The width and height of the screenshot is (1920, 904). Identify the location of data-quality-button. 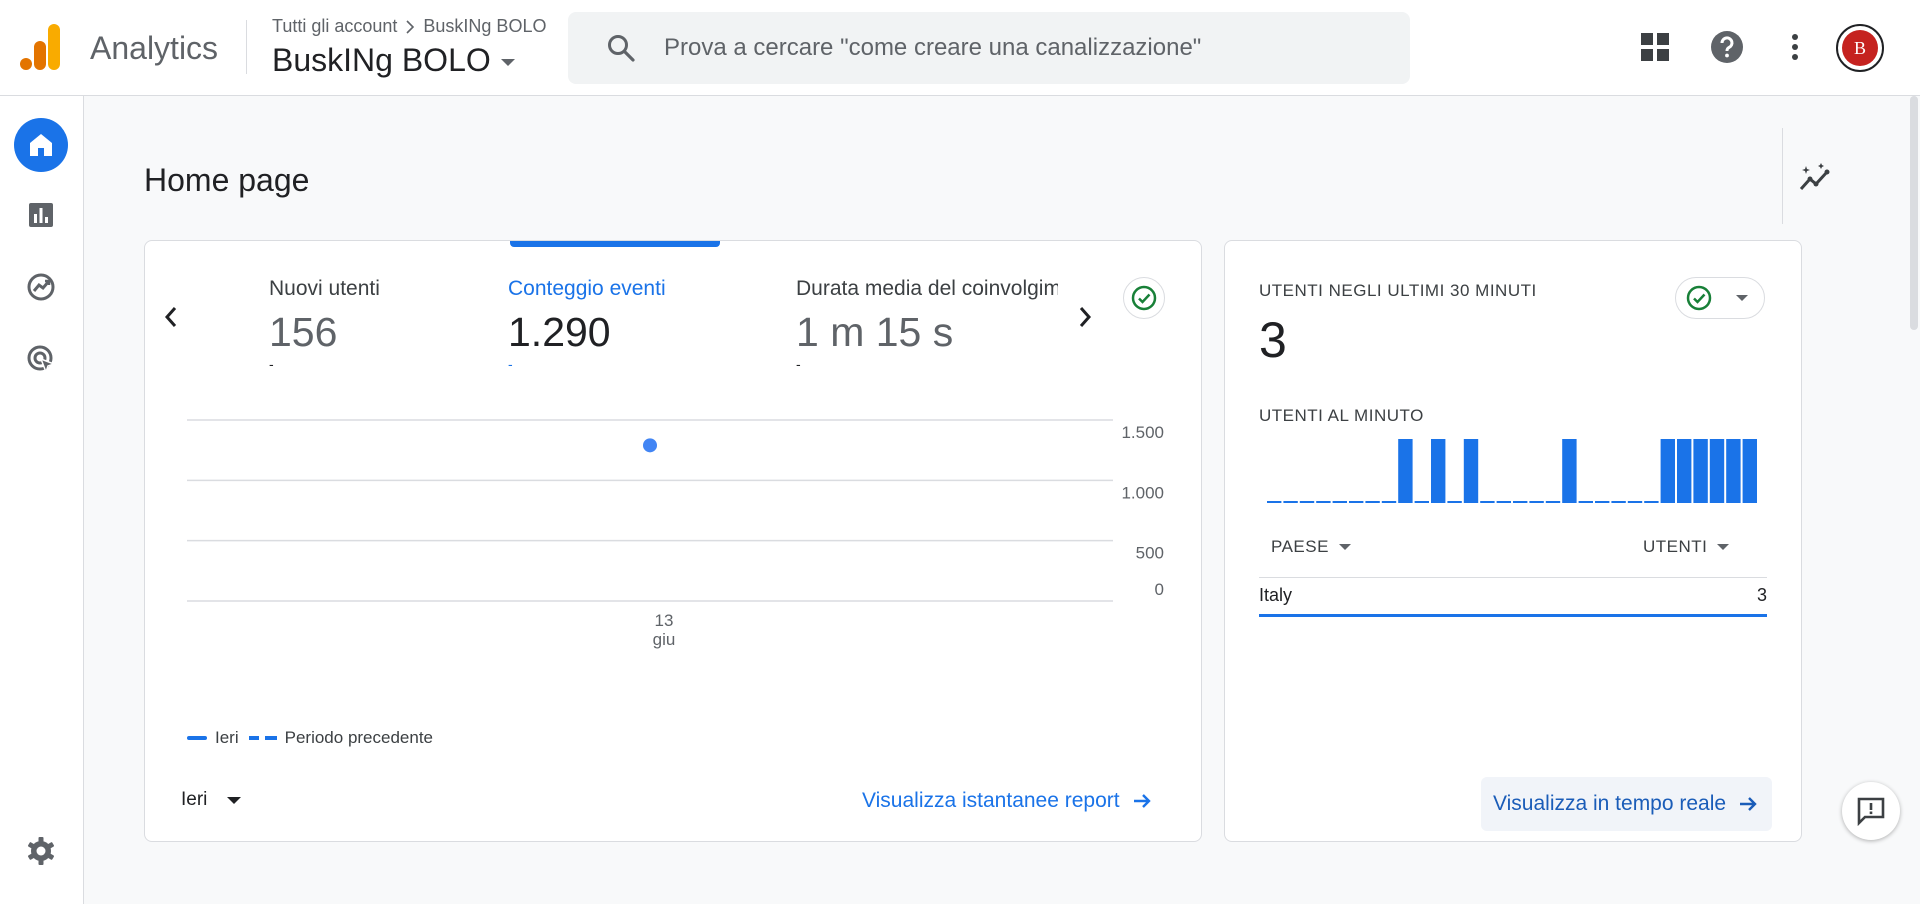
(1144, 298).